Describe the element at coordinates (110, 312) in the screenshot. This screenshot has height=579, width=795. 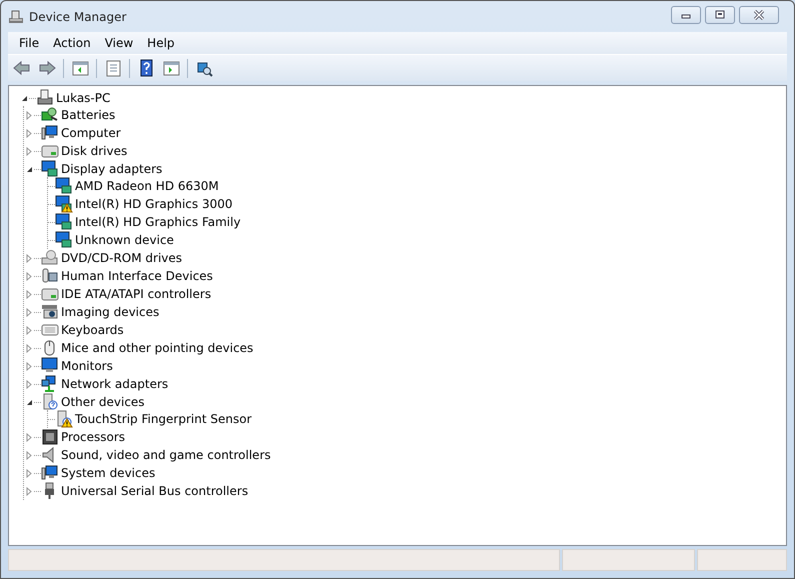
I see `tree-item: Imaging devices` at that location.